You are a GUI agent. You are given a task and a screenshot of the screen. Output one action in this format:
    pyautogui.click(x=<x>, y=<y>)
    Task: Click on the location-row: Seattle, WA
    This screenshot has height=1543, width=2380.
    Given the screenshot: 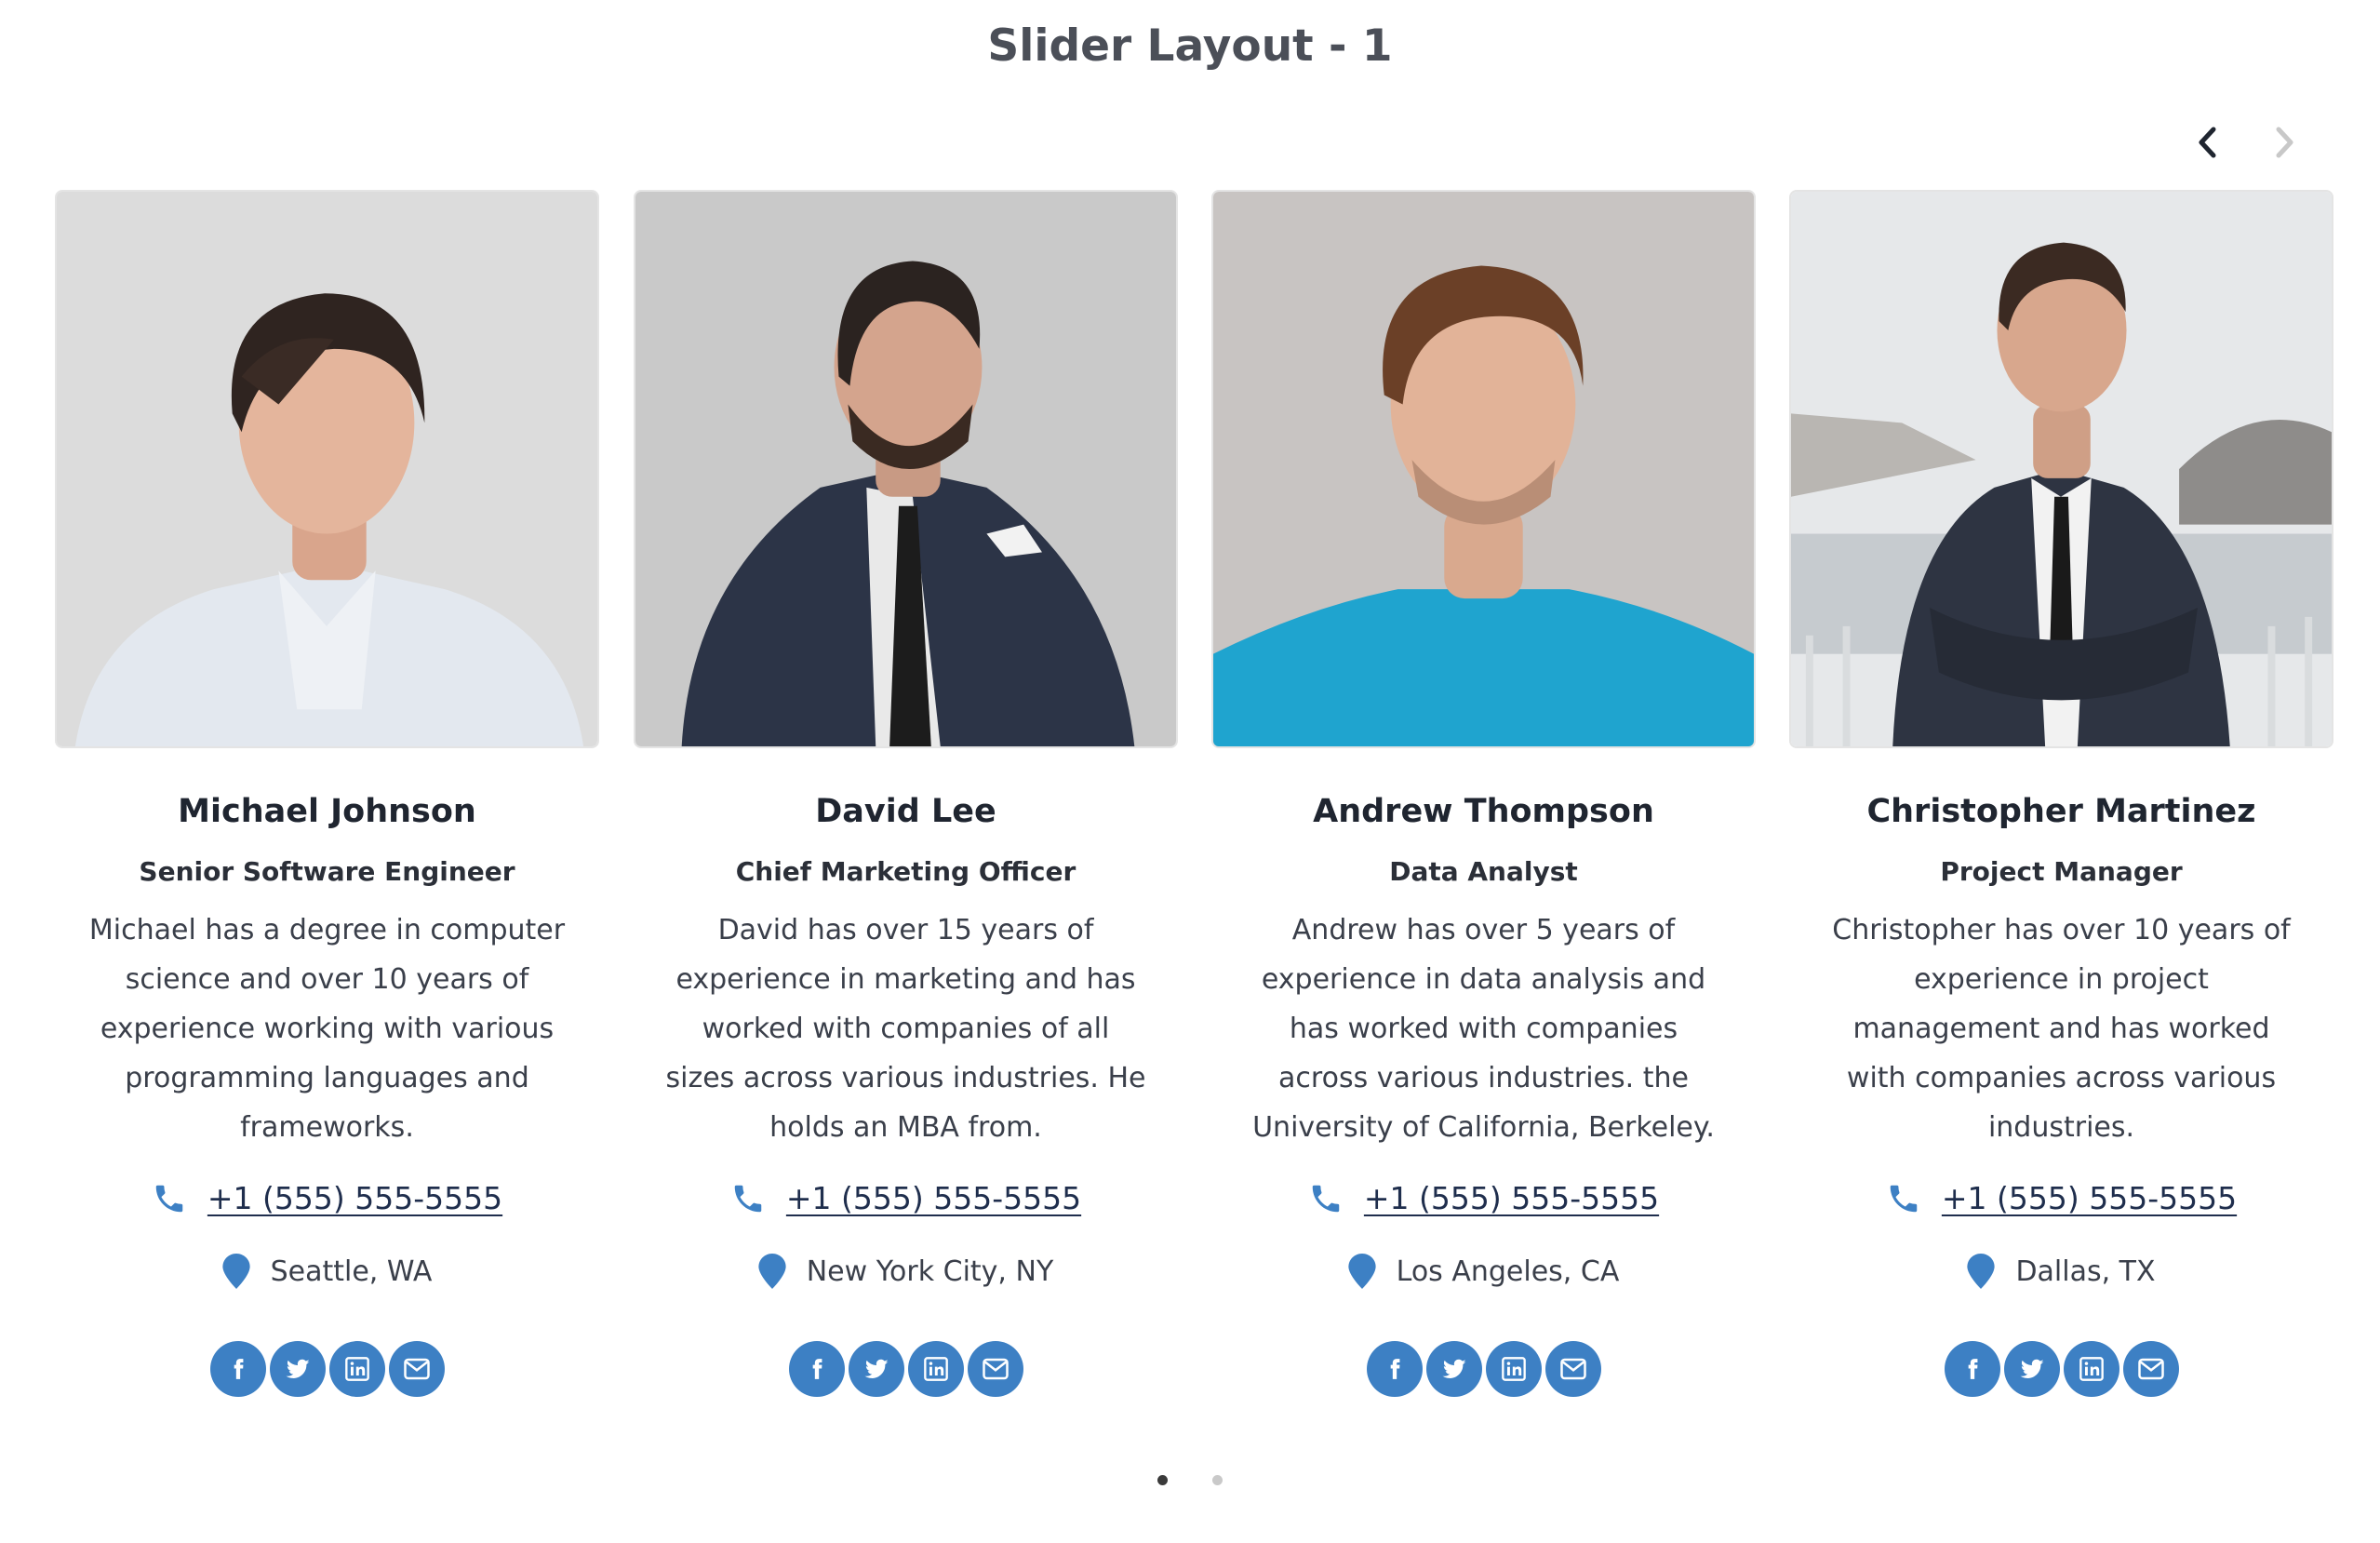 What is the action you would take?
    pyautogui.click(x=327, y=1271)
    